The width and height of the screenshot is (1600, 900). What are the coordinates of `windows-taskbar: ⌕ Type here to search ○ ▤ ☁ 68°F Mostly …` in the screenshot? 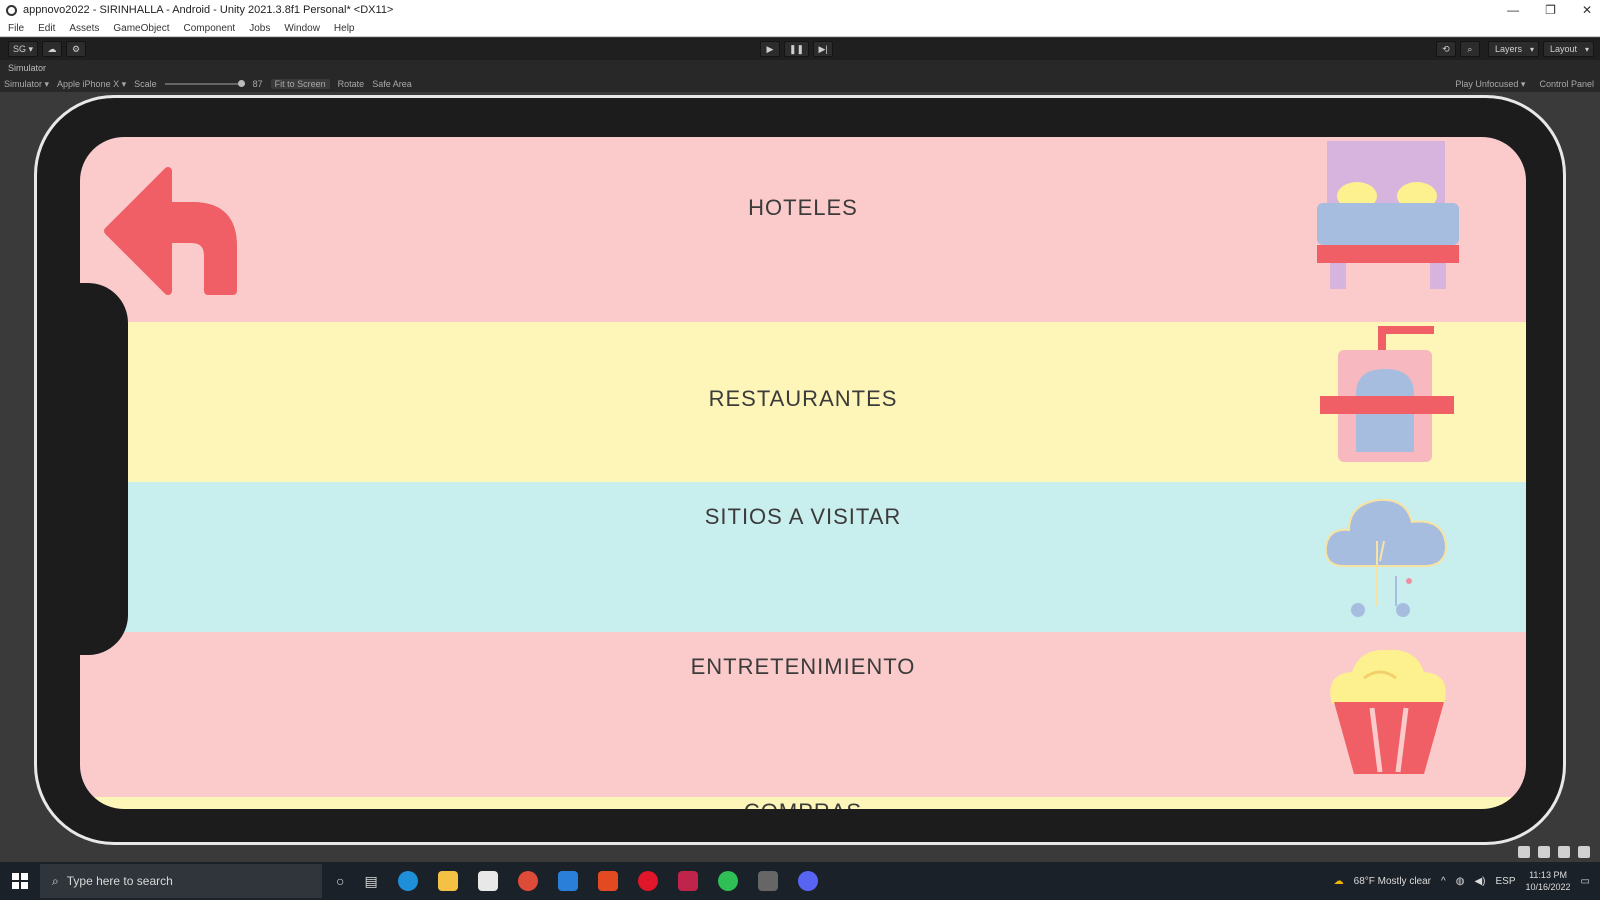 It's located at (800, 881).